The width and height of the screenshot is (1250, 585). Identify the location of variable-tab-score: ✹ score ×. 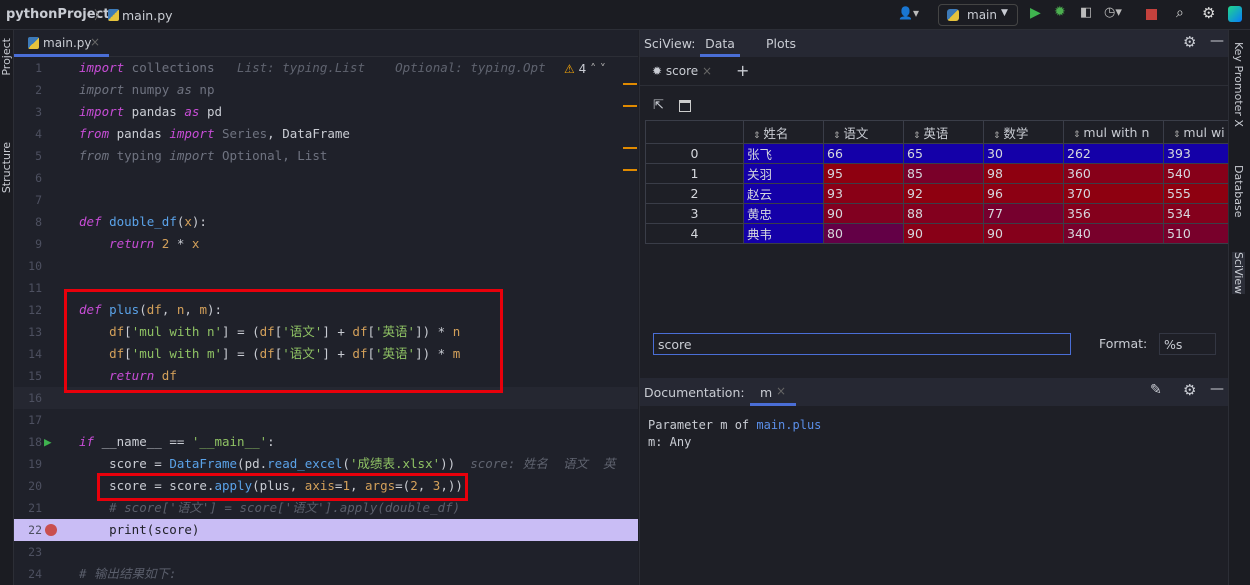
(682, 71).